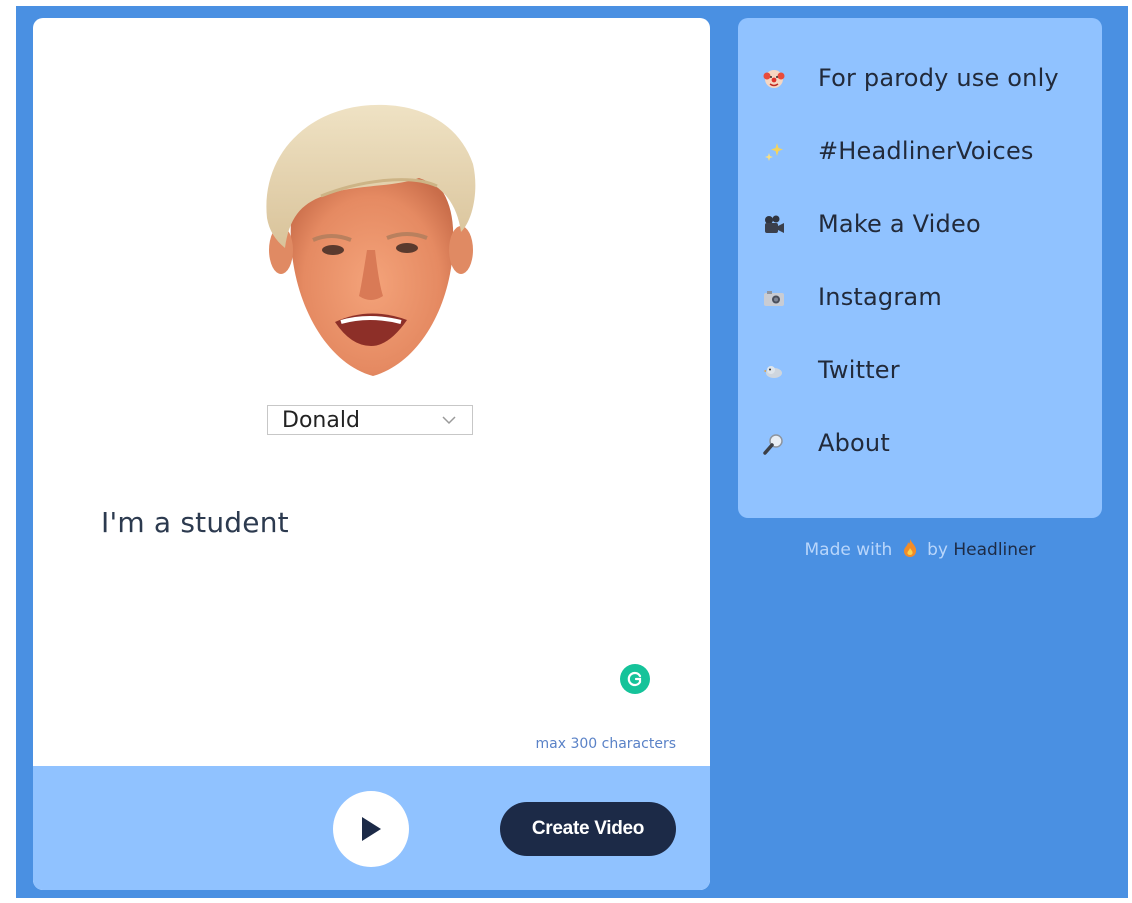  Describe the element at coordinates (854, 443) in the screenshot. I see `menu-label: About` at that location.